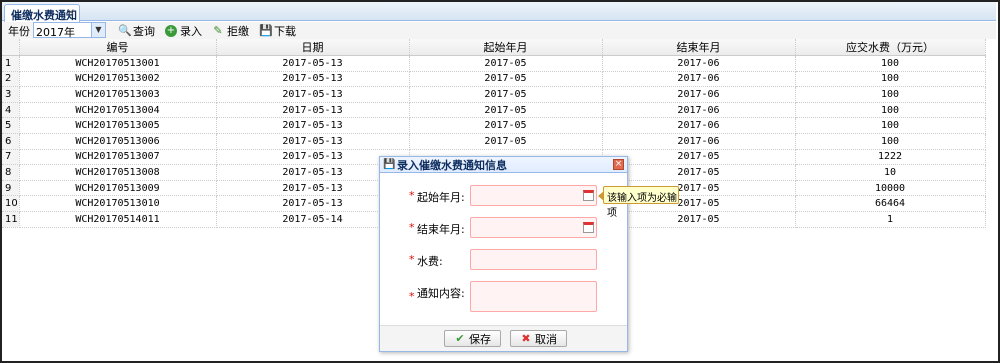  I want to click on table-cell-id: WCH20170513010, so click(118, 203).